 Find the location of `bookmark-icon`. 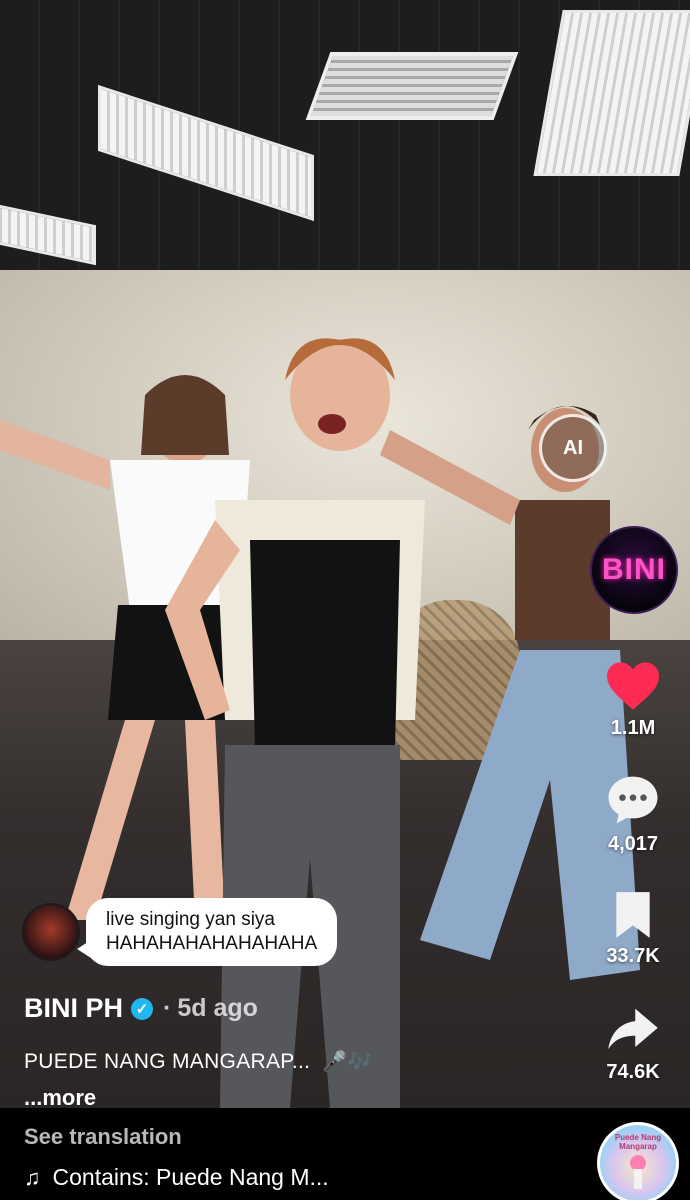

bookmark-icon is located at coordinates (633, 915).